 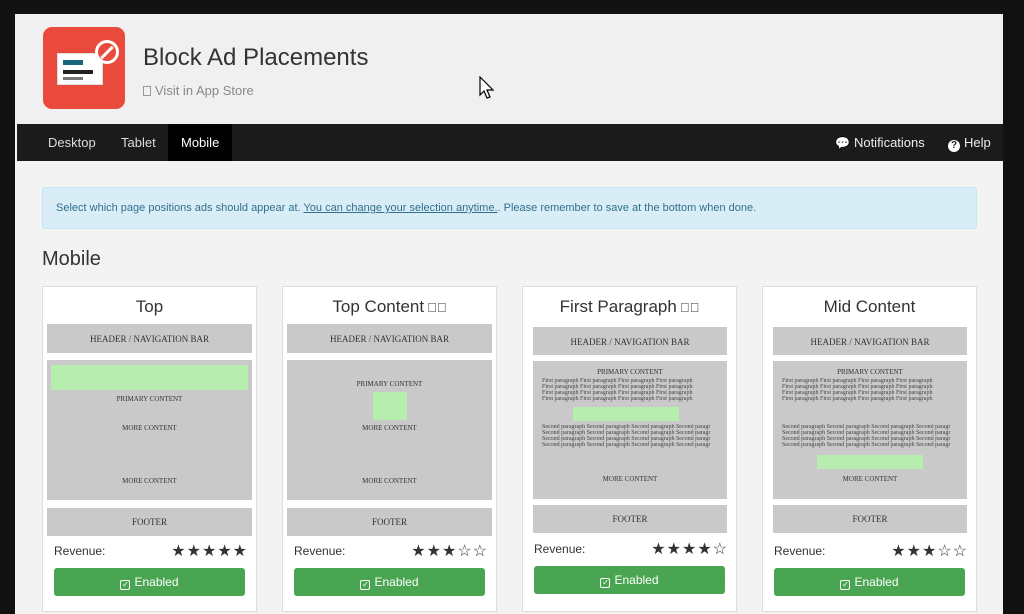 I want to click on tab-desktop: Desktop, so click(x=72, y=142).